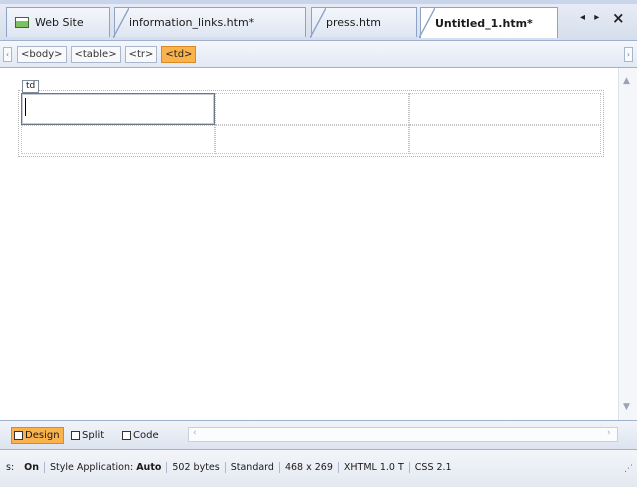 The image size is (637, 487). I want to click on design-view-icon, so click(18, 435).